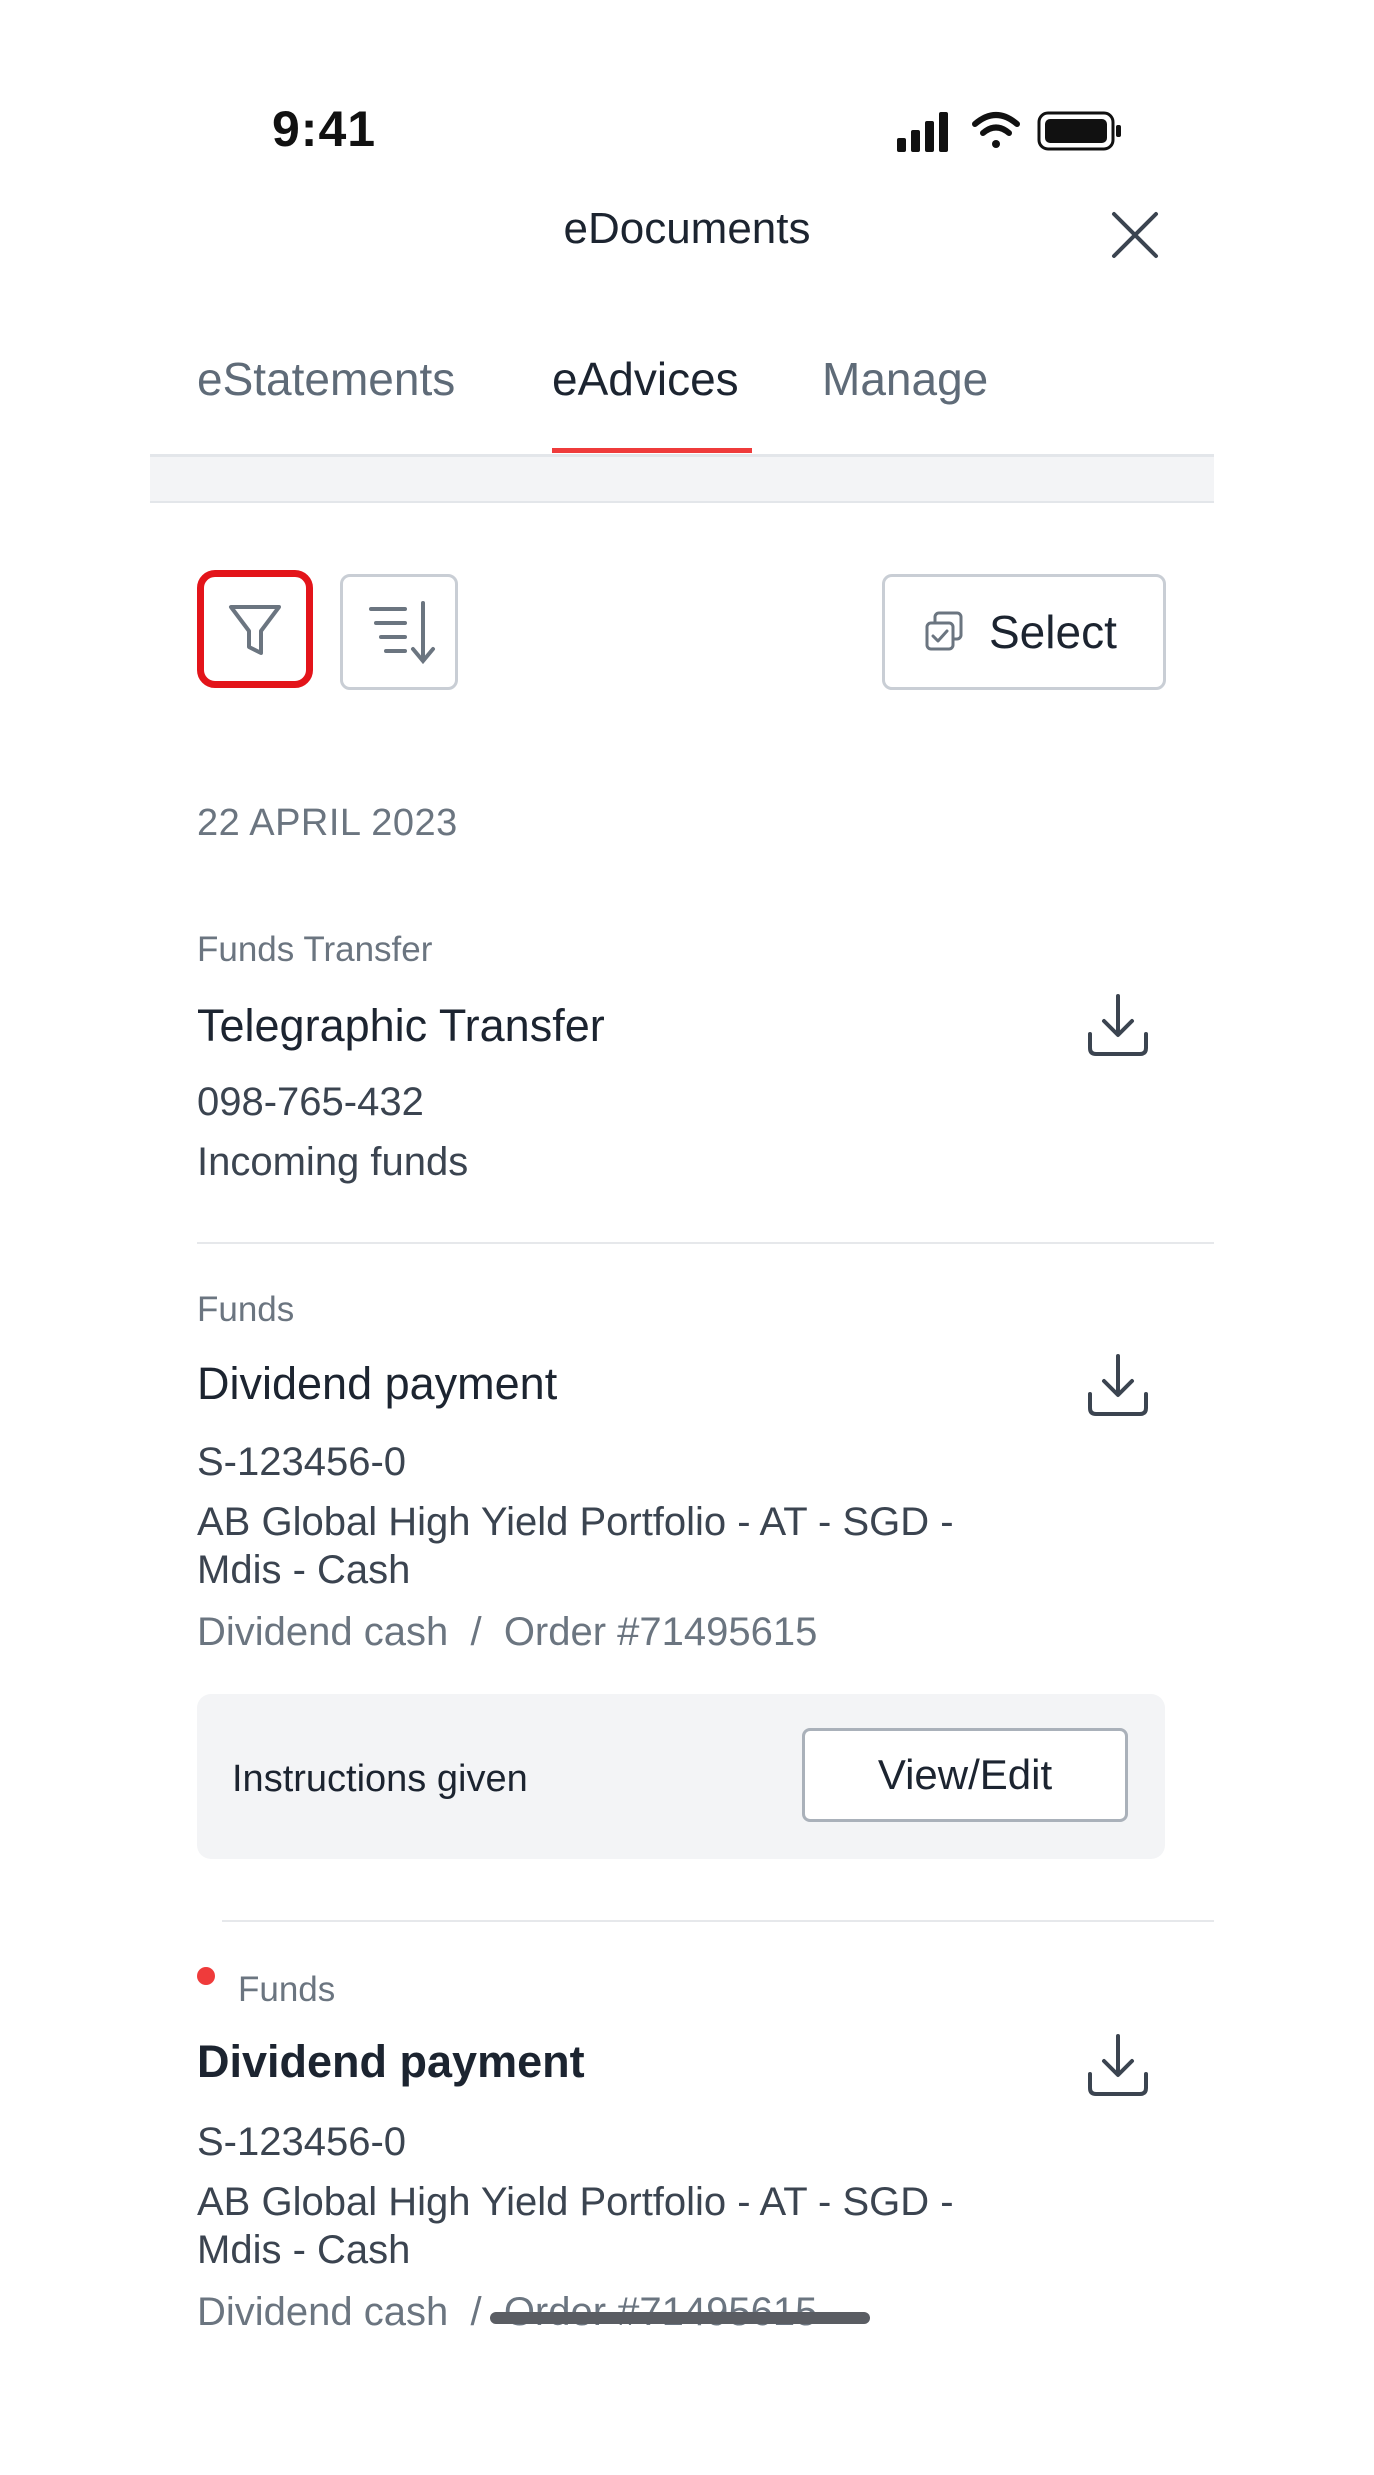 This screenshot has width=1374, height=2475. Describe the element at coordinates (310, 1102) in the screenshot. I see `item-reference: 098-765-432` at that location.